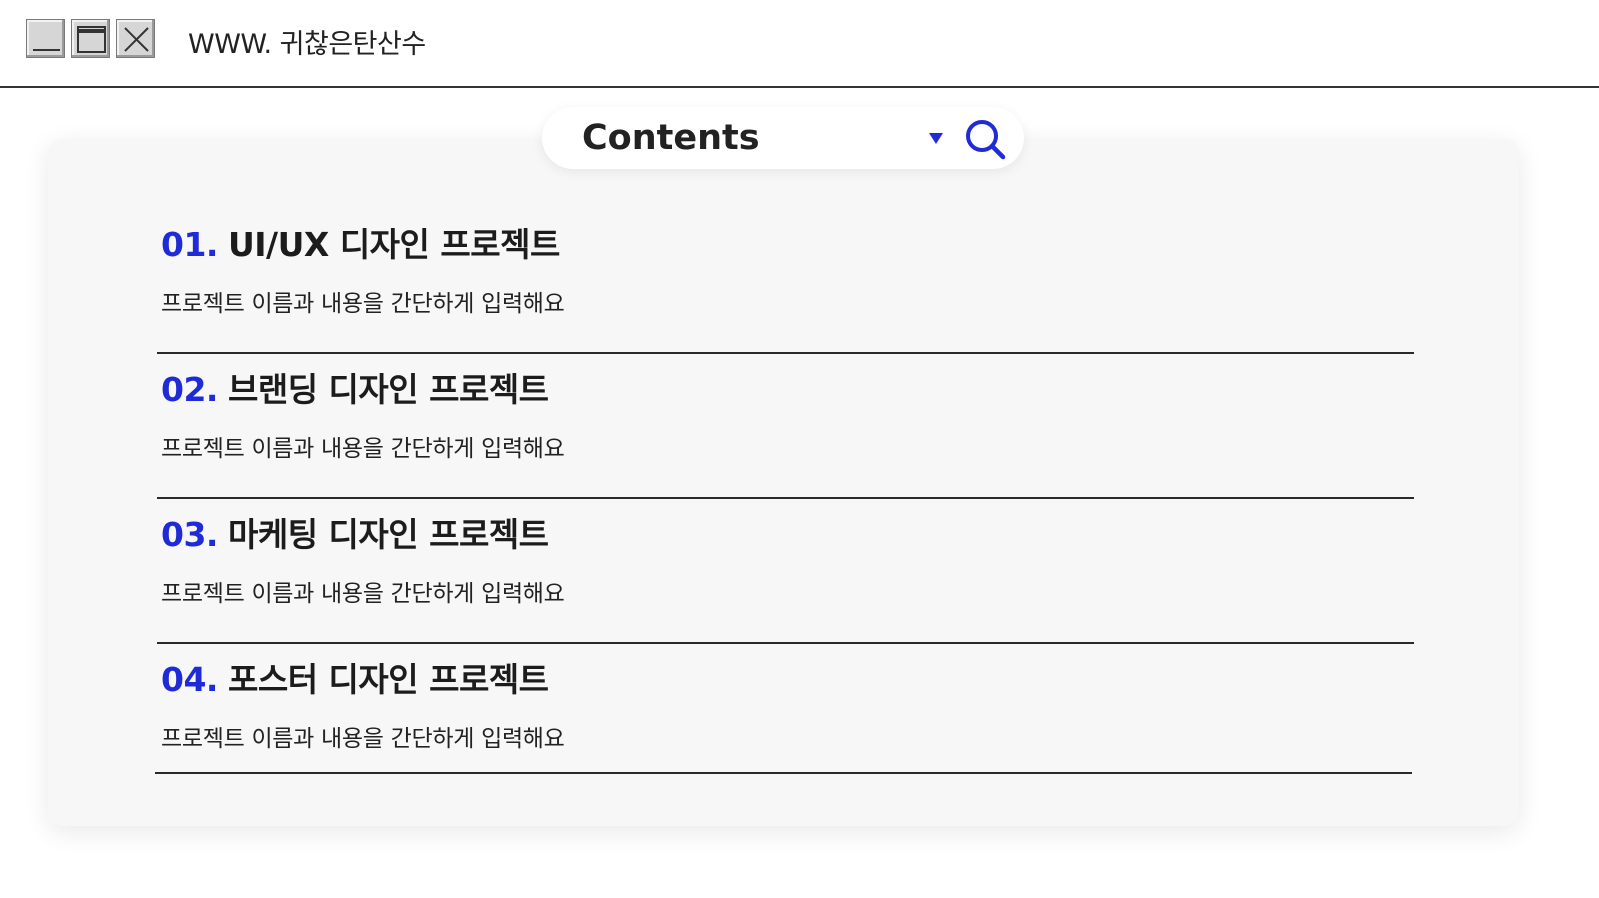 The width and height of the screenshot is (1599, 898). I want to click on triangle-down-icon, so click(936, 138).